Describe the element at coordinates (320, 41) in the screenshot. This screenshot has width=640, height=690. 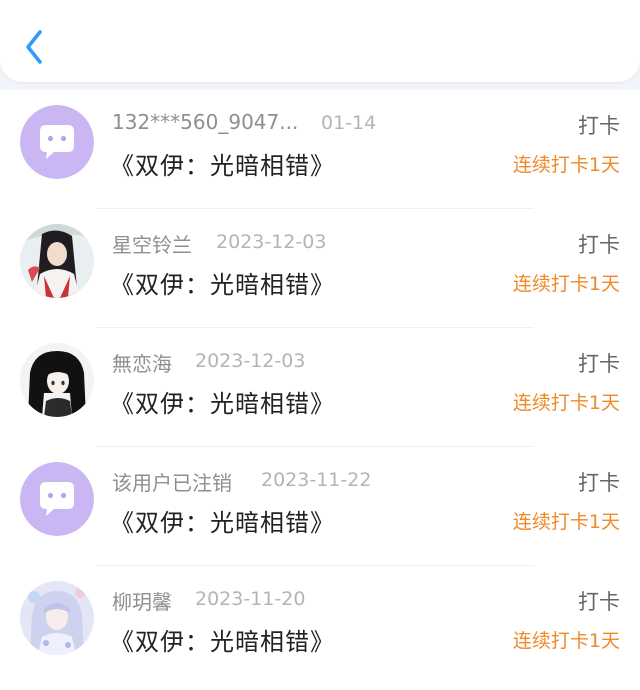
I see `top-bar` at that location.